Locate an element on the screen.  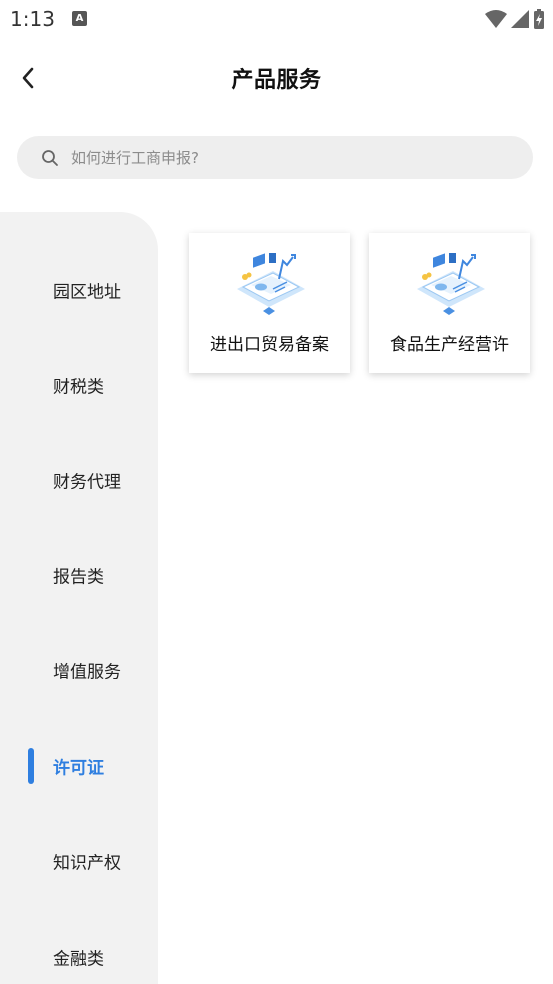
sidebar-item-label: 增值服务 is located at coordinates (87, 672).